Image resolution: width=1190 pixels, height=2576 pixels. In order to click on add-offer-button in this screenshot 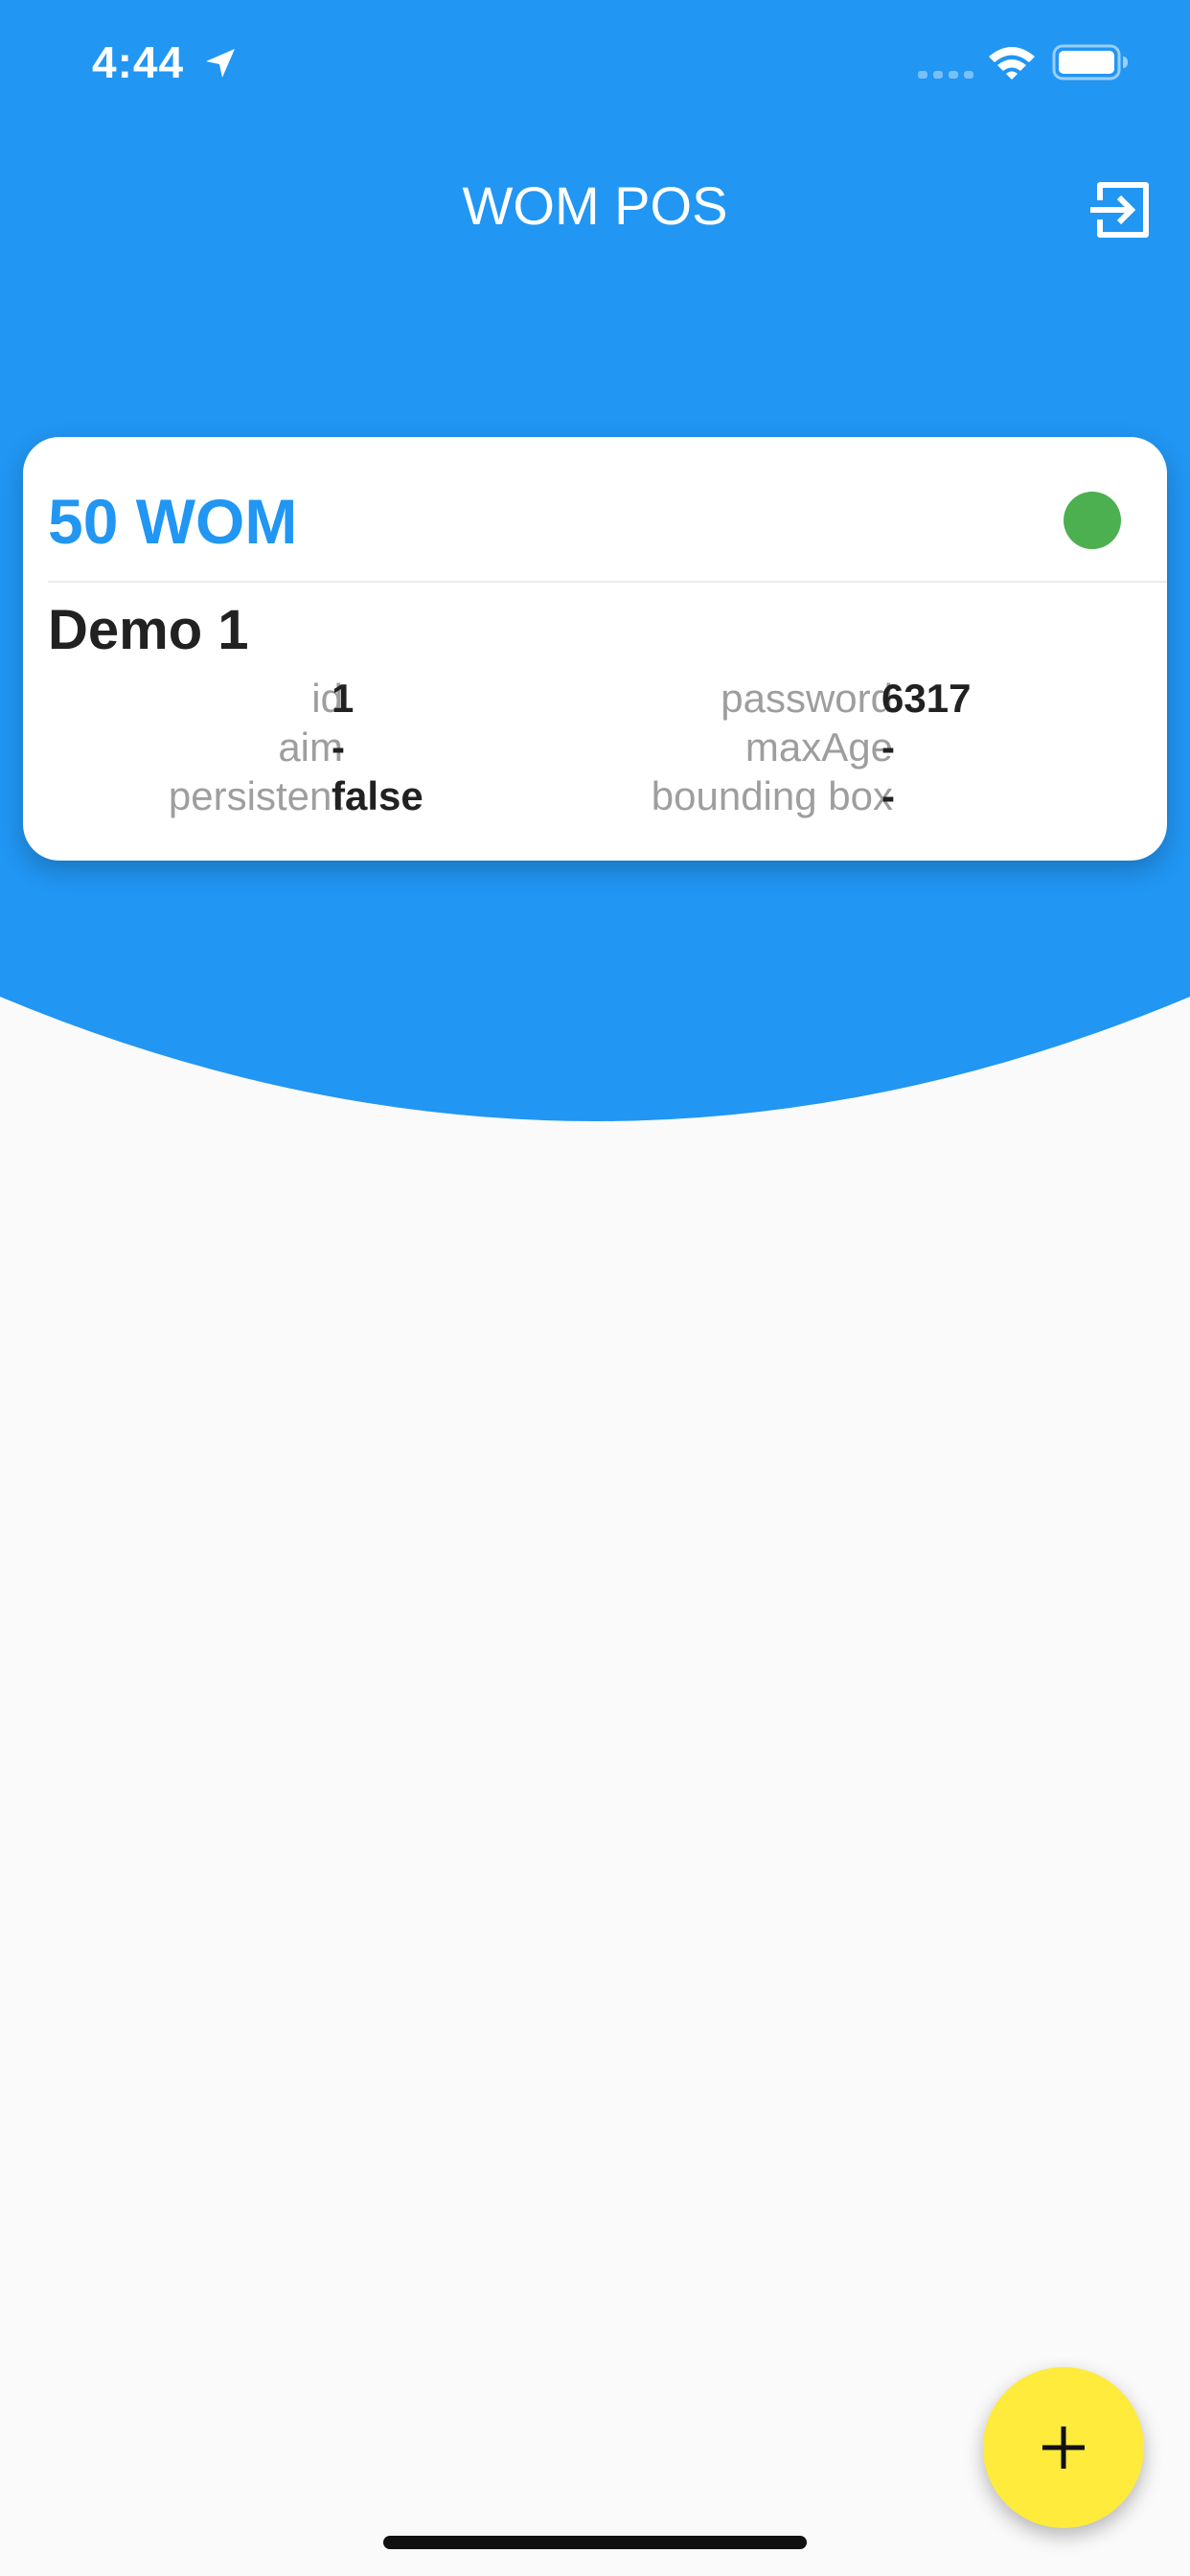, I will do `click(1064, 2447)`.